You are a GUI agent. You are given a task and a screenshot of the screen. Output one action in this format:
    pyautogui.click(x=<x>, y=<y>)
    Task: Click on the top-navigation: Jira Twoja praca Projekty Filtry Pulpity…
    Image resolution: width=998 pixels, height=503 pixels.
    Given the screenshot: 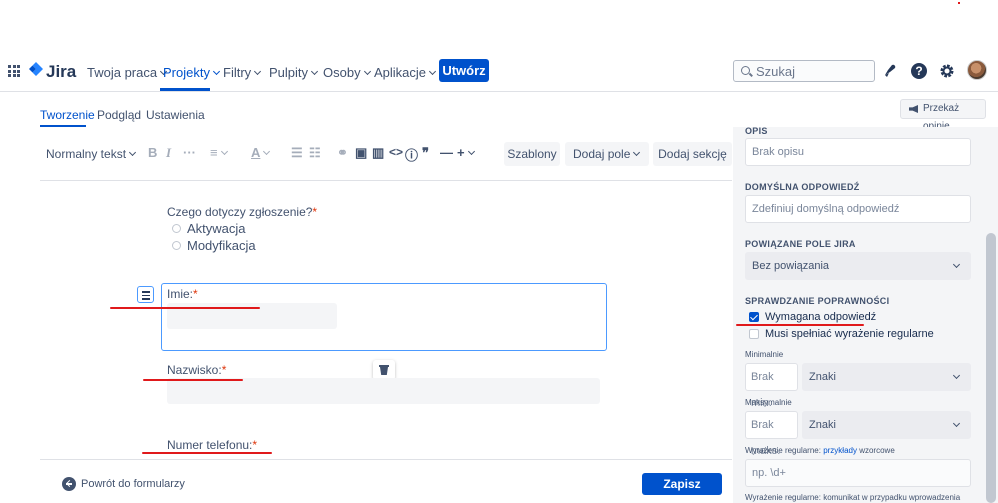 What is the action you would take?
    pyautogui.click(x=499, y=73)
    